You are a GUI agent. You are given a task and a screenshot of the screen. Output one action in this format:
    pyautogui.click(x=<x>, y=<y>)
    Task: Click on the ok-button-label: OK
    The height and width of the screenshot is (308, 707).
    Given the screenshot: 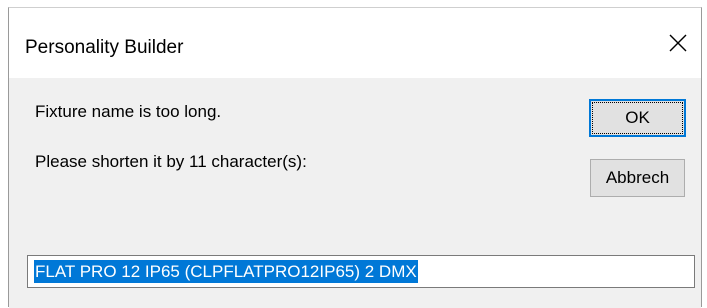 What is the action you would take?
    pyautogui.click(x=637, y=118)
    